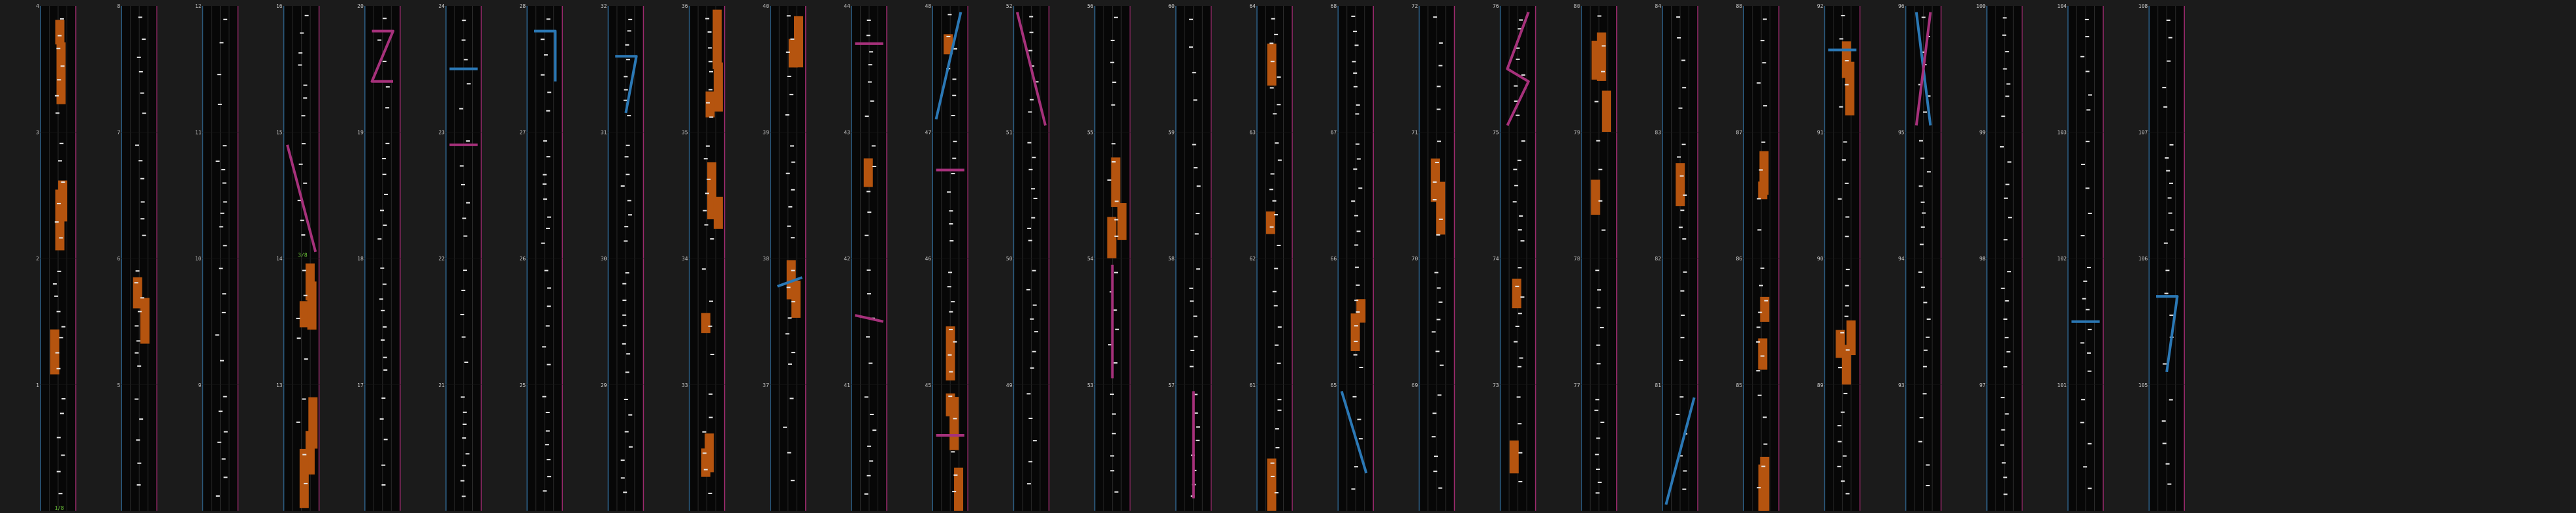 The width and height of the screenshot is (2576, 513). I want to click on tile-78-tick, so click(1598, 271).